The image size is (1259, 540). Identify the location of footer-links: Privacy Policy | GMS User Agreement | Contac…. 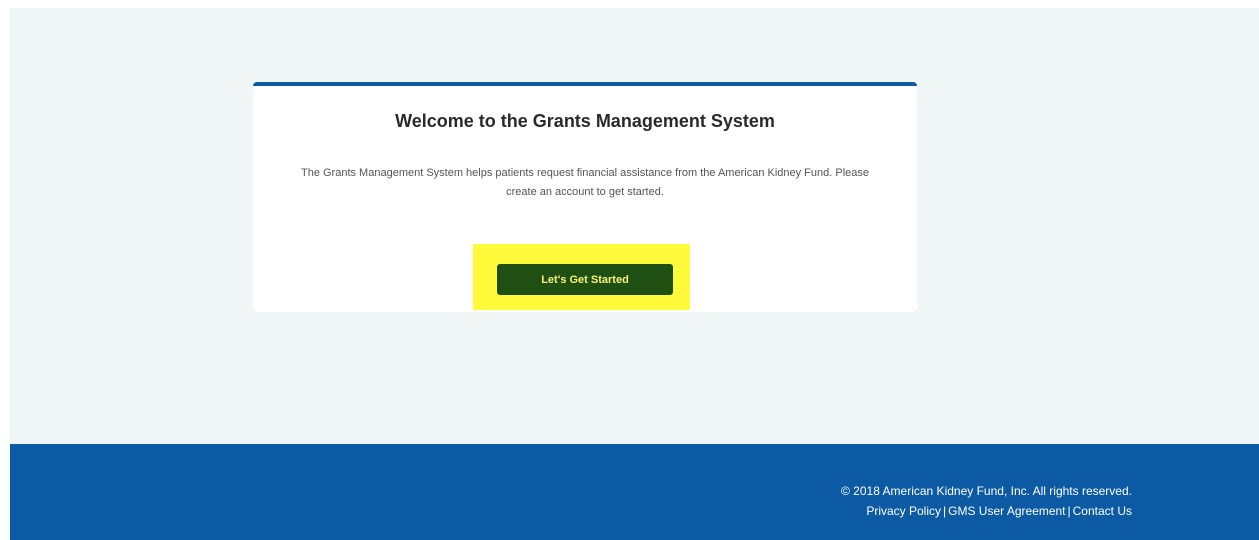
(999, 511).